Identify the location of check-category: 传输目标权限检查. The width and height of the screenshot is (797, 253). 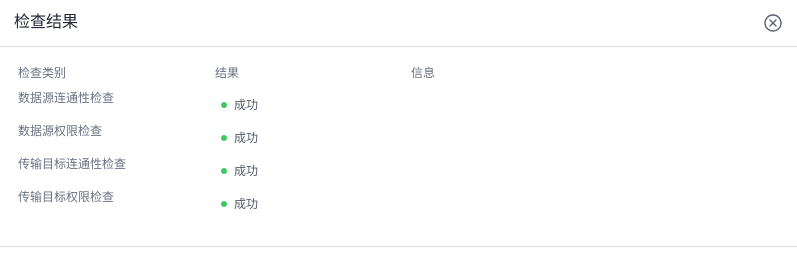
(66, 197).